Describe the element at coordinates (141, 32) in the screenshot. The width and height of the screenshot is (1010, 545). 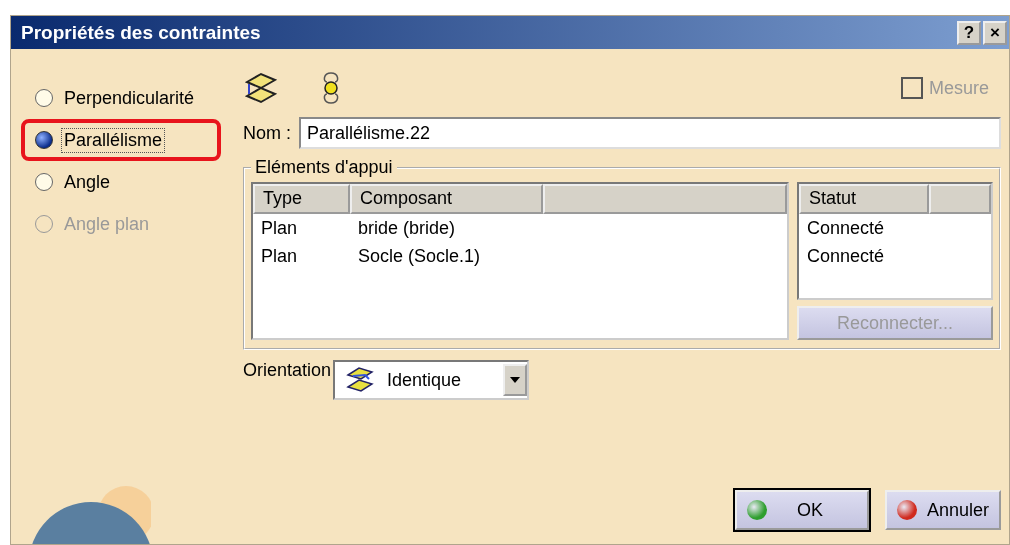
I see `window-title: Propriétés des contraintes` at that location.